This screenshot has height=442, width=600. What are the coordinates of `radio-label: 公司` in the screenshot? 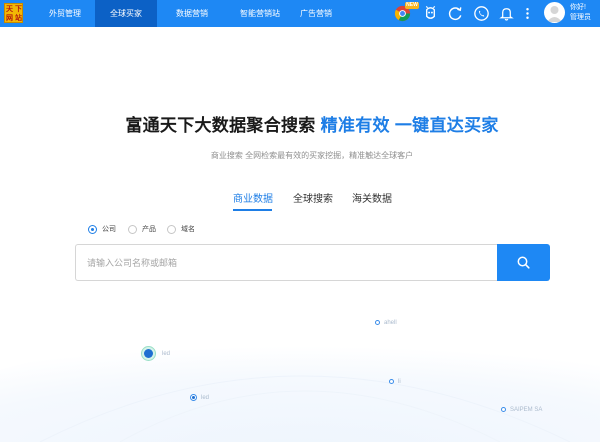 It's located at (109, 229).